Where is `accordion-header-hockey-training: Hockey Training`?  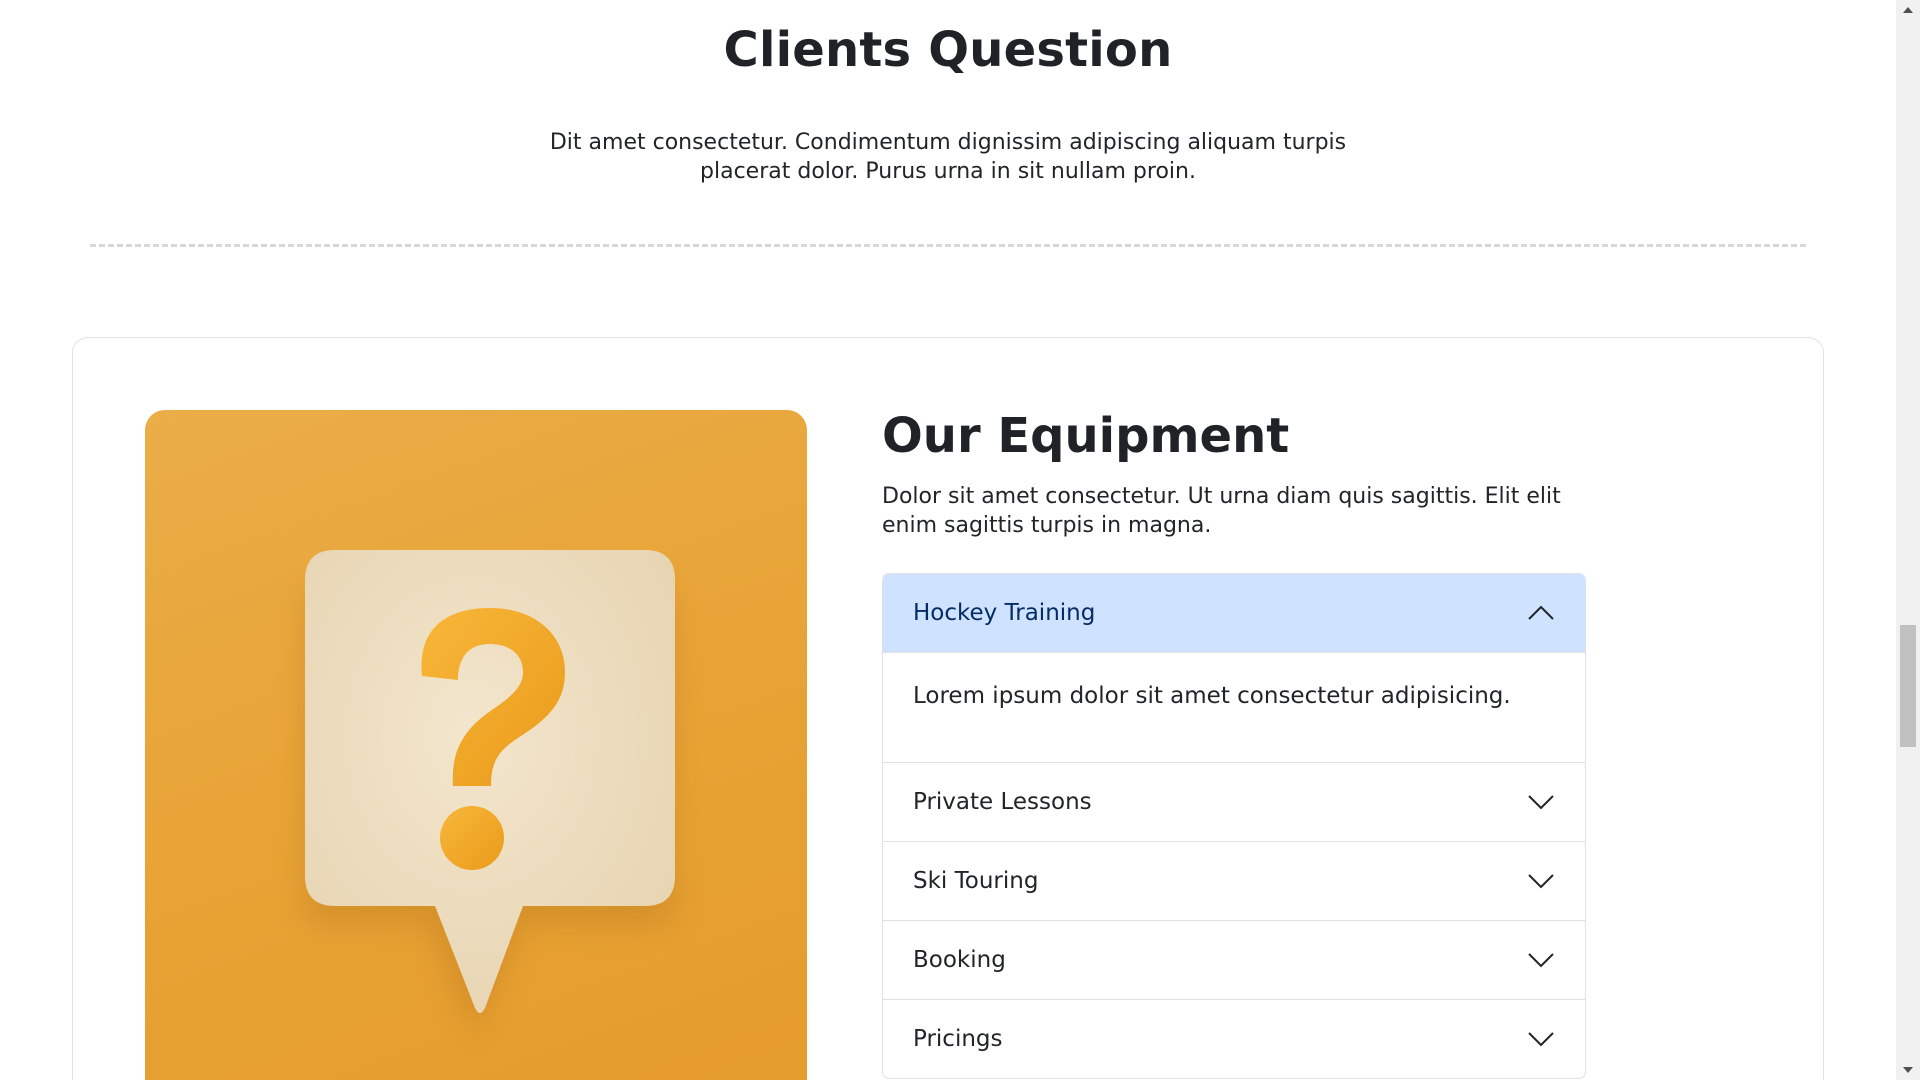 accordion-header-hockey-training: Hockey Training is located at coordinates (1234, 613).